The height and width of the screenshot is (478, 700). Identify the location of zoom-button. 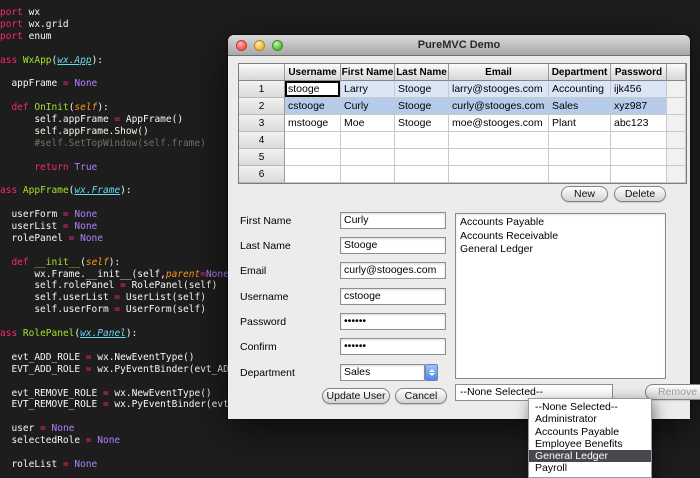
(277, 45).